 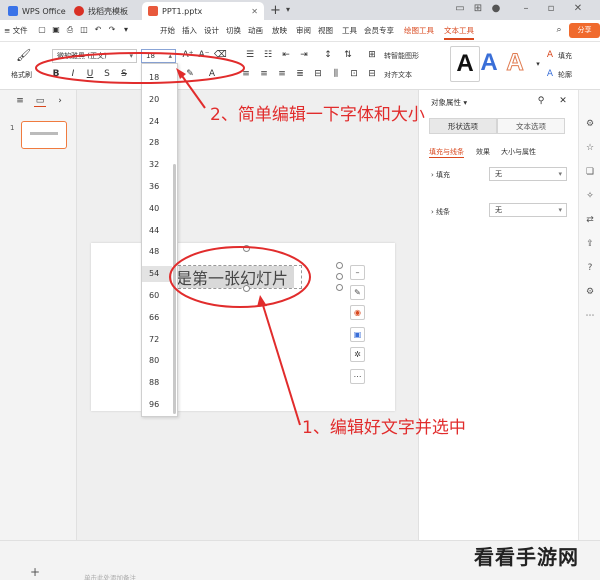 What do you see at coordinates (188, 55) in the screenshot?
I see `increase-font-icon: A⁺` at bounding box center [188, 55].